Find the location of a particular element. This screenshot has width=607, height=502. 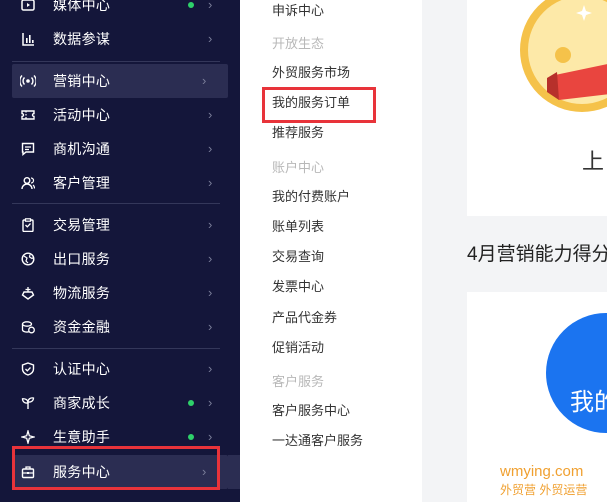

sidebar-item-finance: 资金金融 › is located at coordinates (120, 327).